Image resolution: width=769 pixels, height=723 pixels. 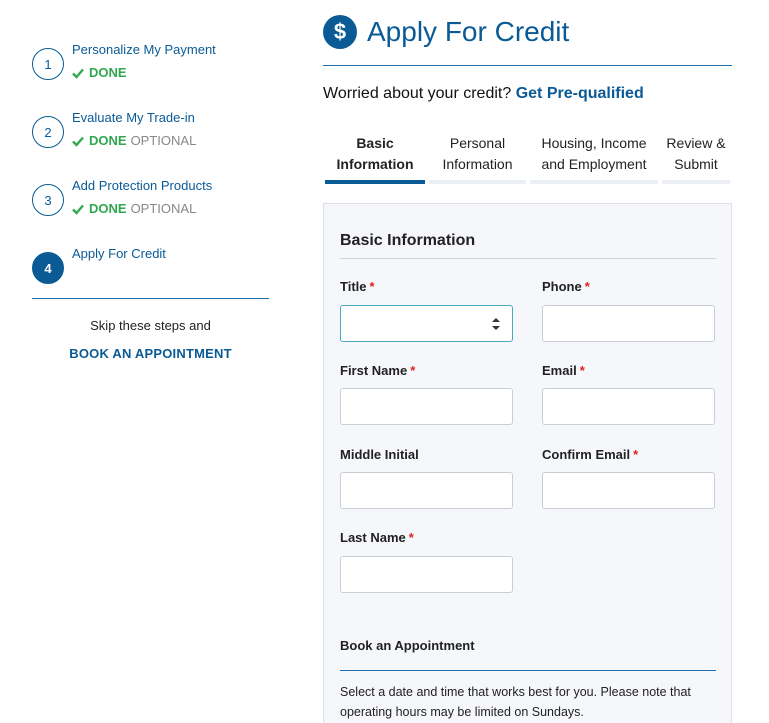 I want to click on middle-initial-input, so click(x=426, y=490).